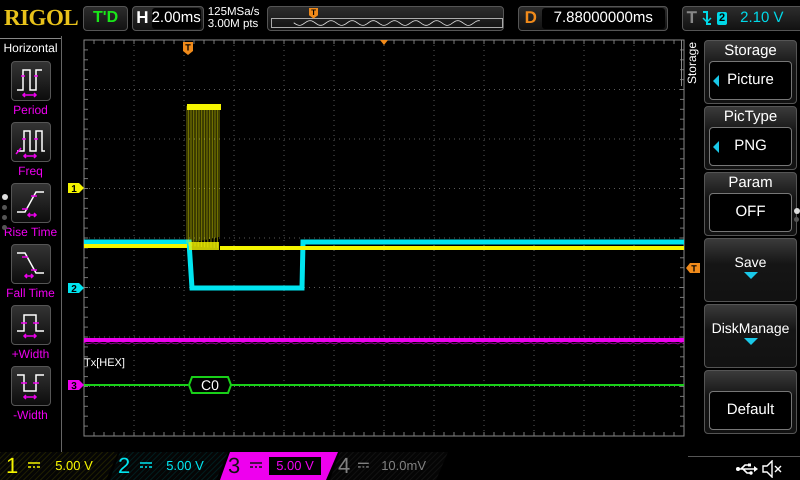 The width and height of the screenshot is (800, 480). I want to click on trigger-source: 2, so click(722, 18).